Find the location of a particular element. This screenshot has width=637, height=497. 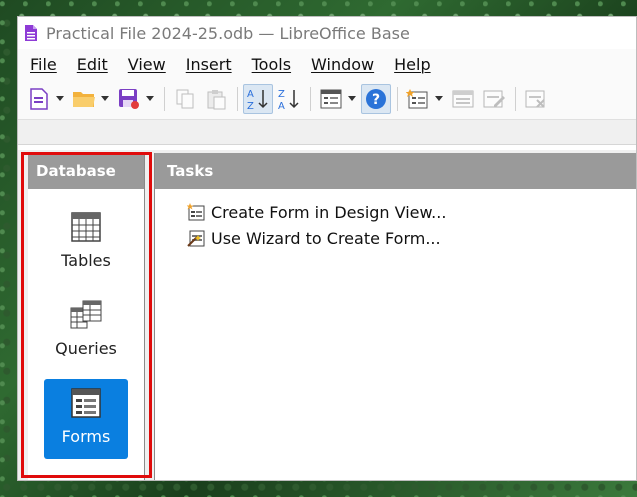

tasks-panel-header: Tasks is located at coordinates (395, 171).